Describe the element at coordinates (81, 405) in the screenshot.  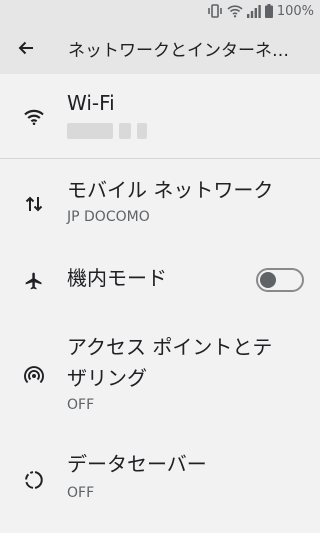
I see `hotspot-status: OFF` at that location.